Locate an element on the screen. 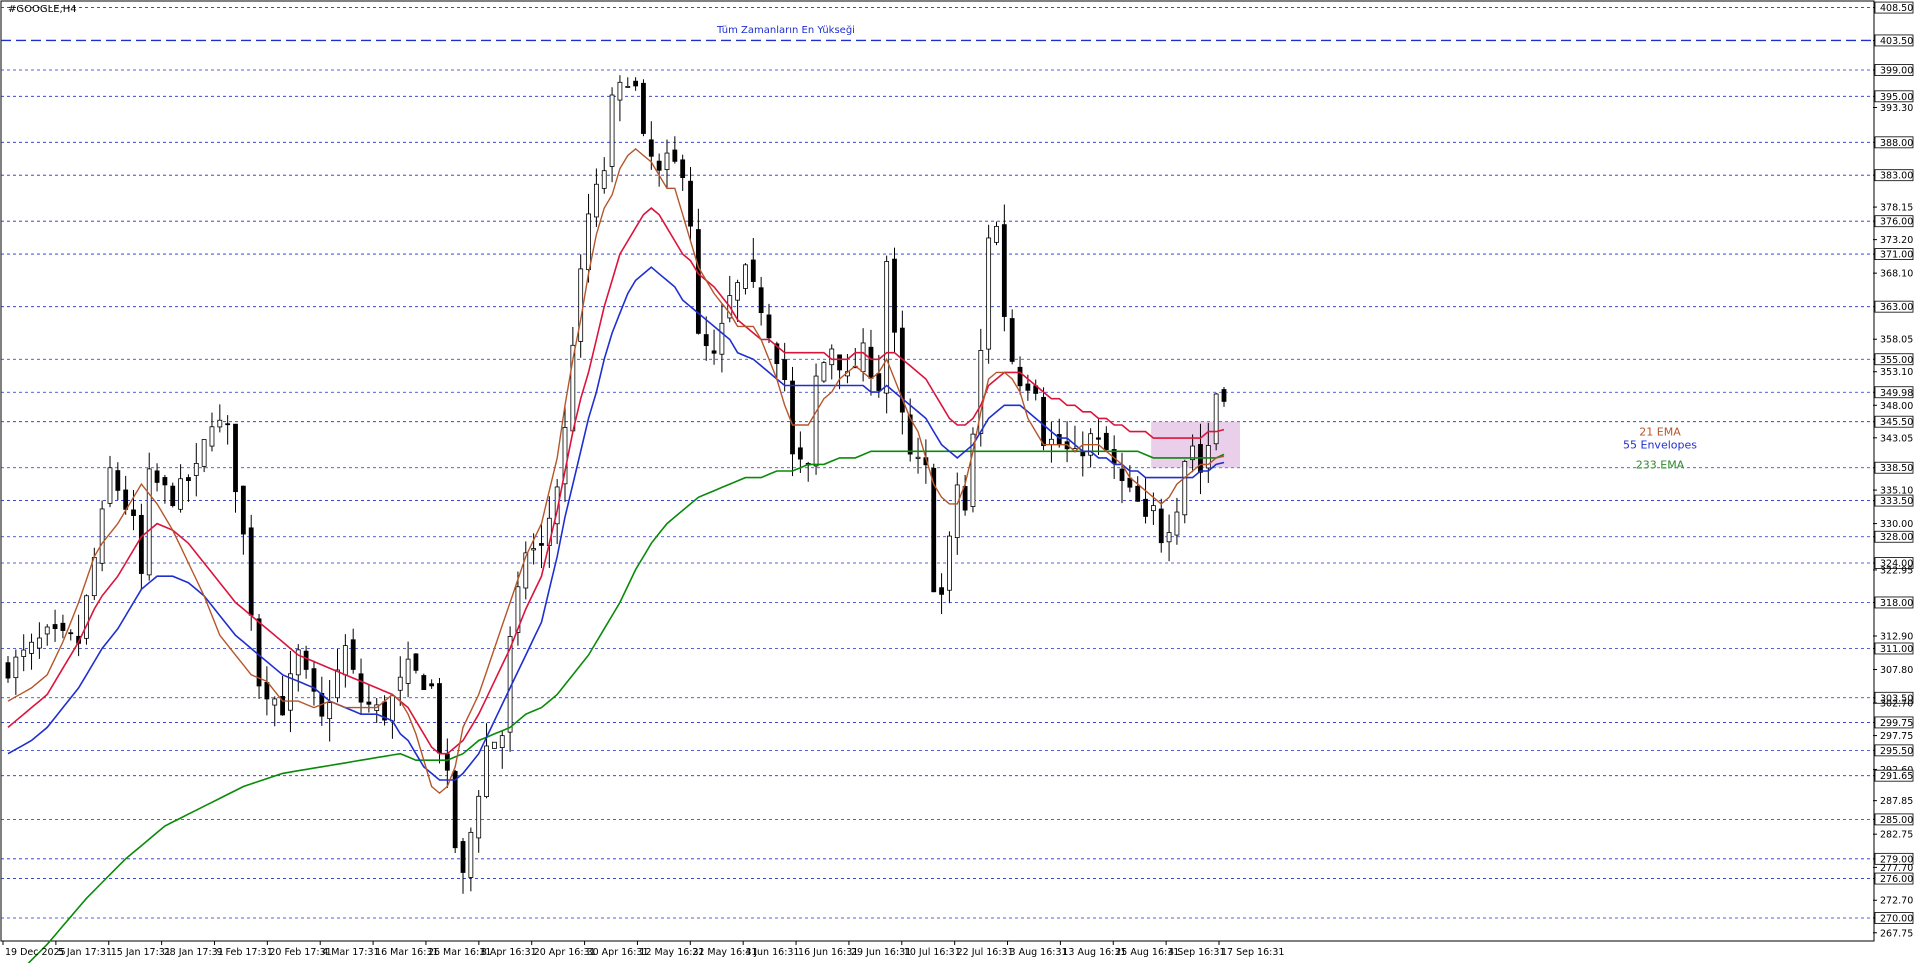 This screenshot has height=963, width=1916. x-tick-label: 8 Apr 16:31 is located at coordinates (509, 952).